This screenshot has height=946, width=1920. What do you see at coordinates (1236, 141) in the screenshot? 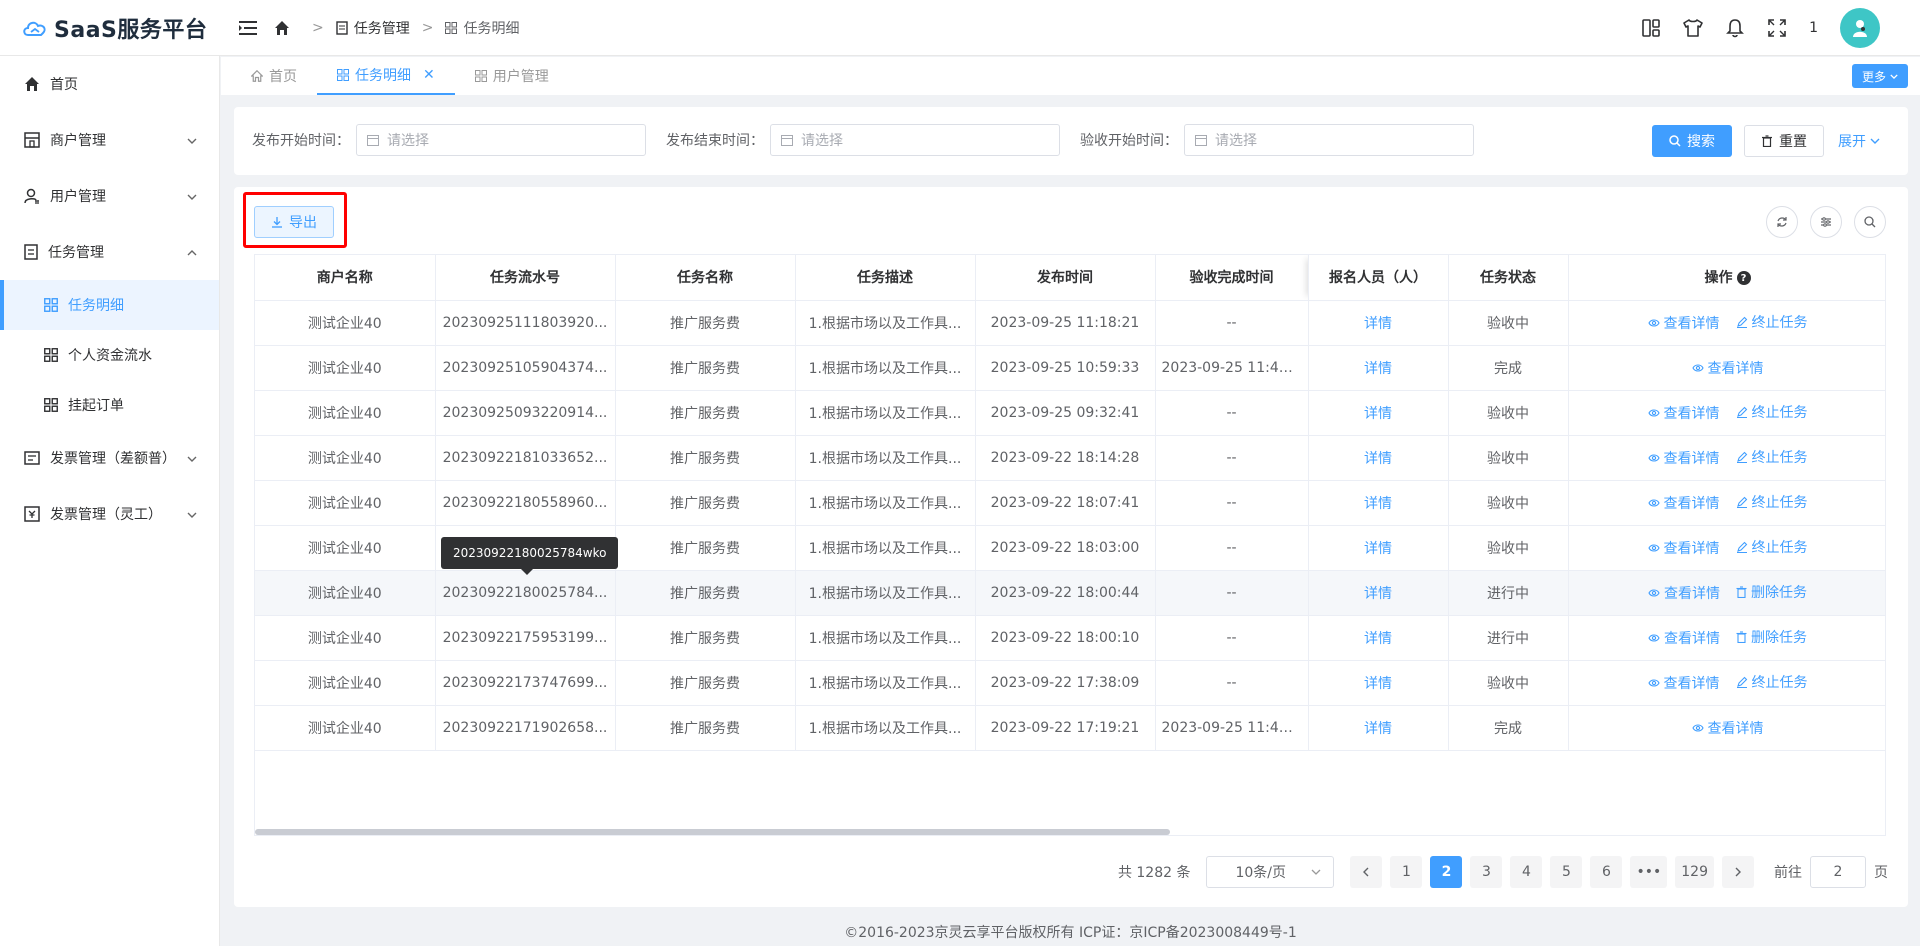
I see `accept-start-placeholder: 请选择` at bounding box center [1236, 141].